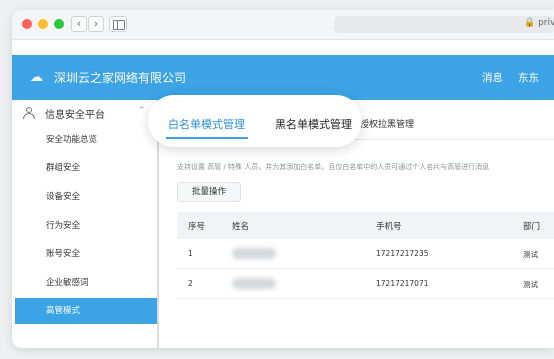 The height and width of the screenshot is (359, 554). I want to click on company-name: 深圳云之家网络有限公司, so click(120, 78).